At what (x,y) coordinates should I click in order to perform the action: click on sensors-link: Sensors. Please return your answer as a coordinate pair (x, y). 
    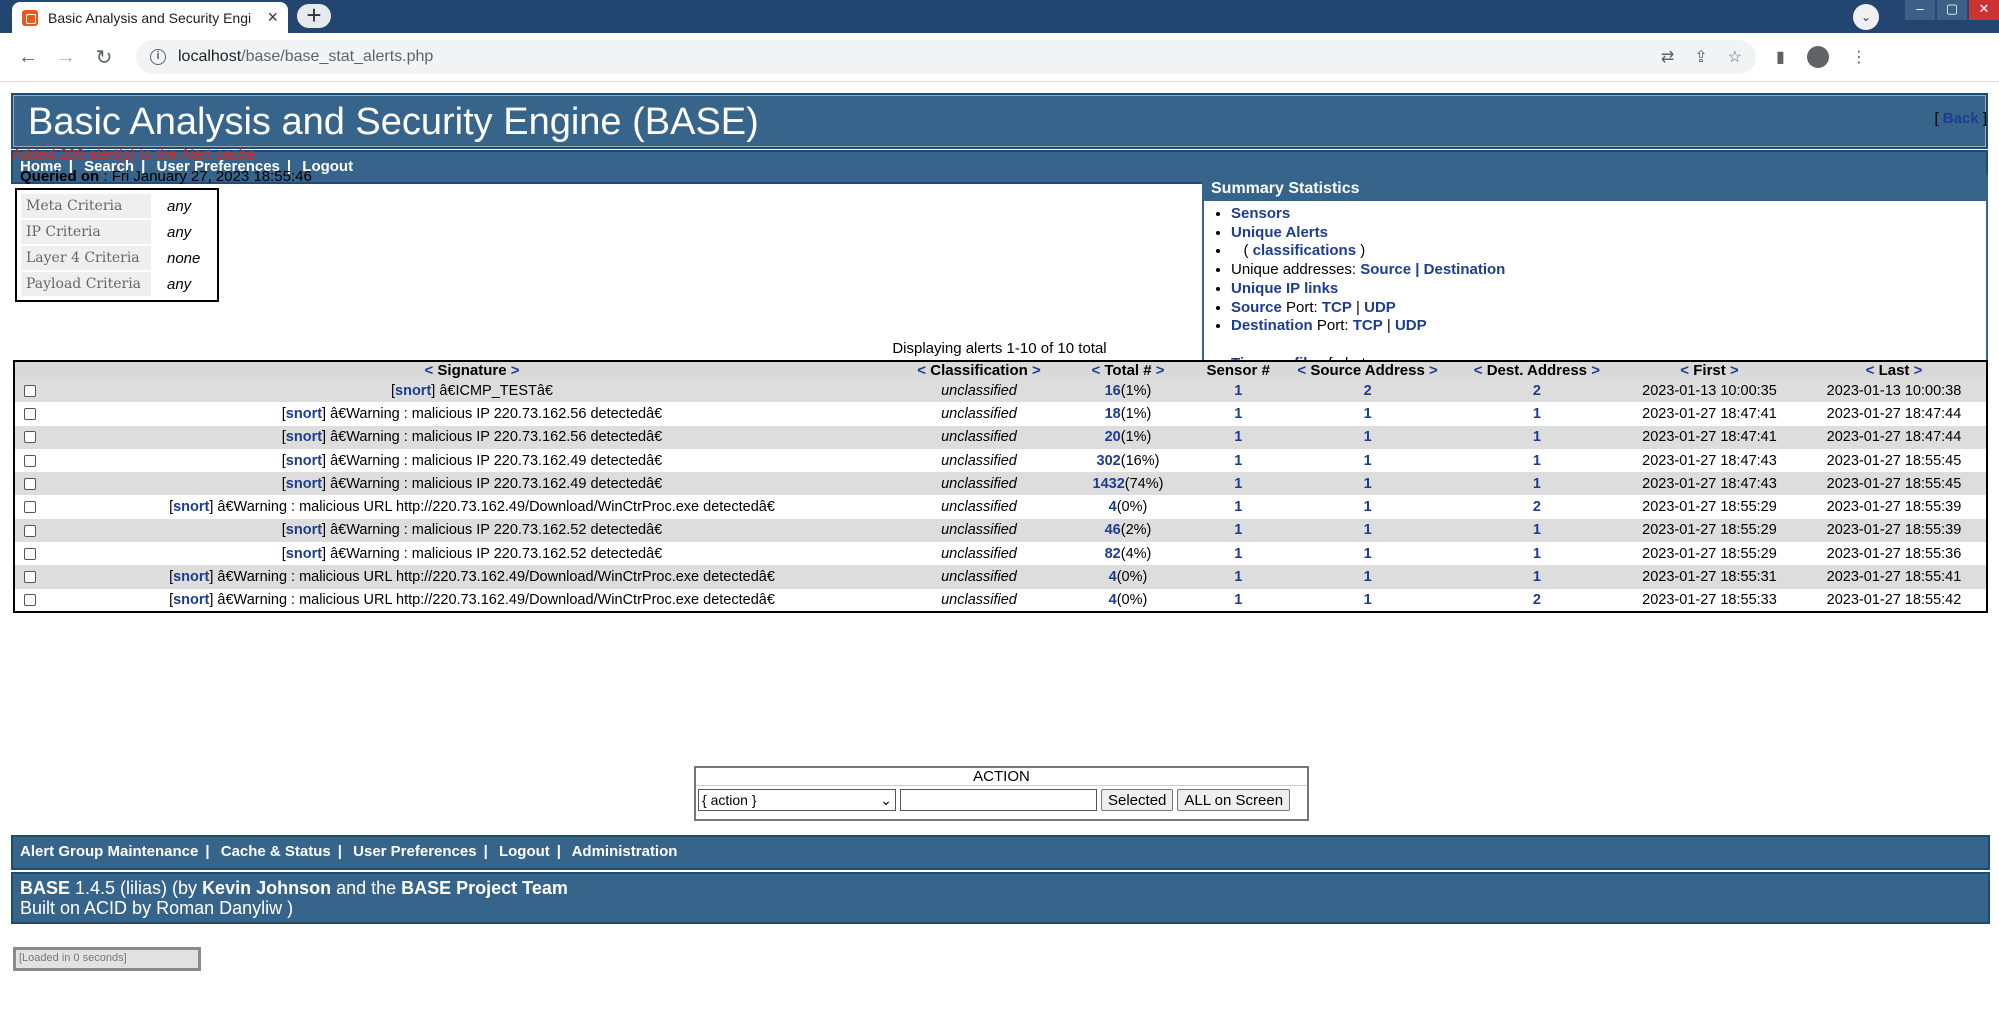
    Looking at the image, I should click on (1260, 213).